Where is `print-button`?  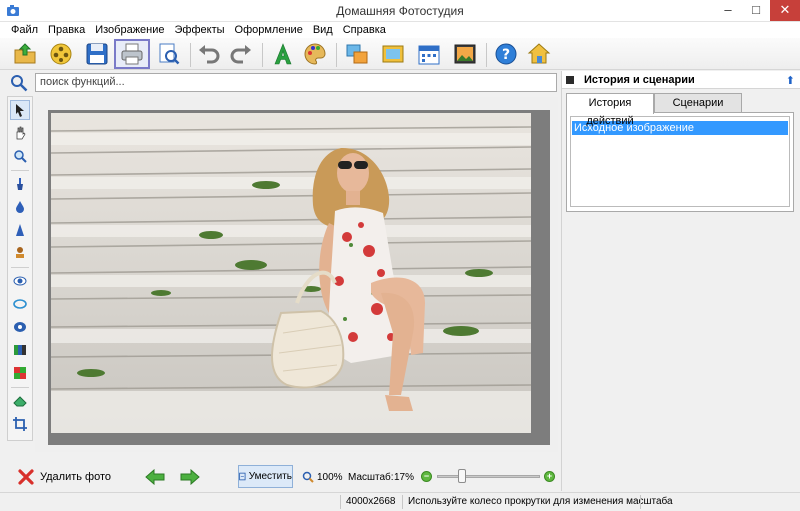
print-button is located at coordinates (132, 54).